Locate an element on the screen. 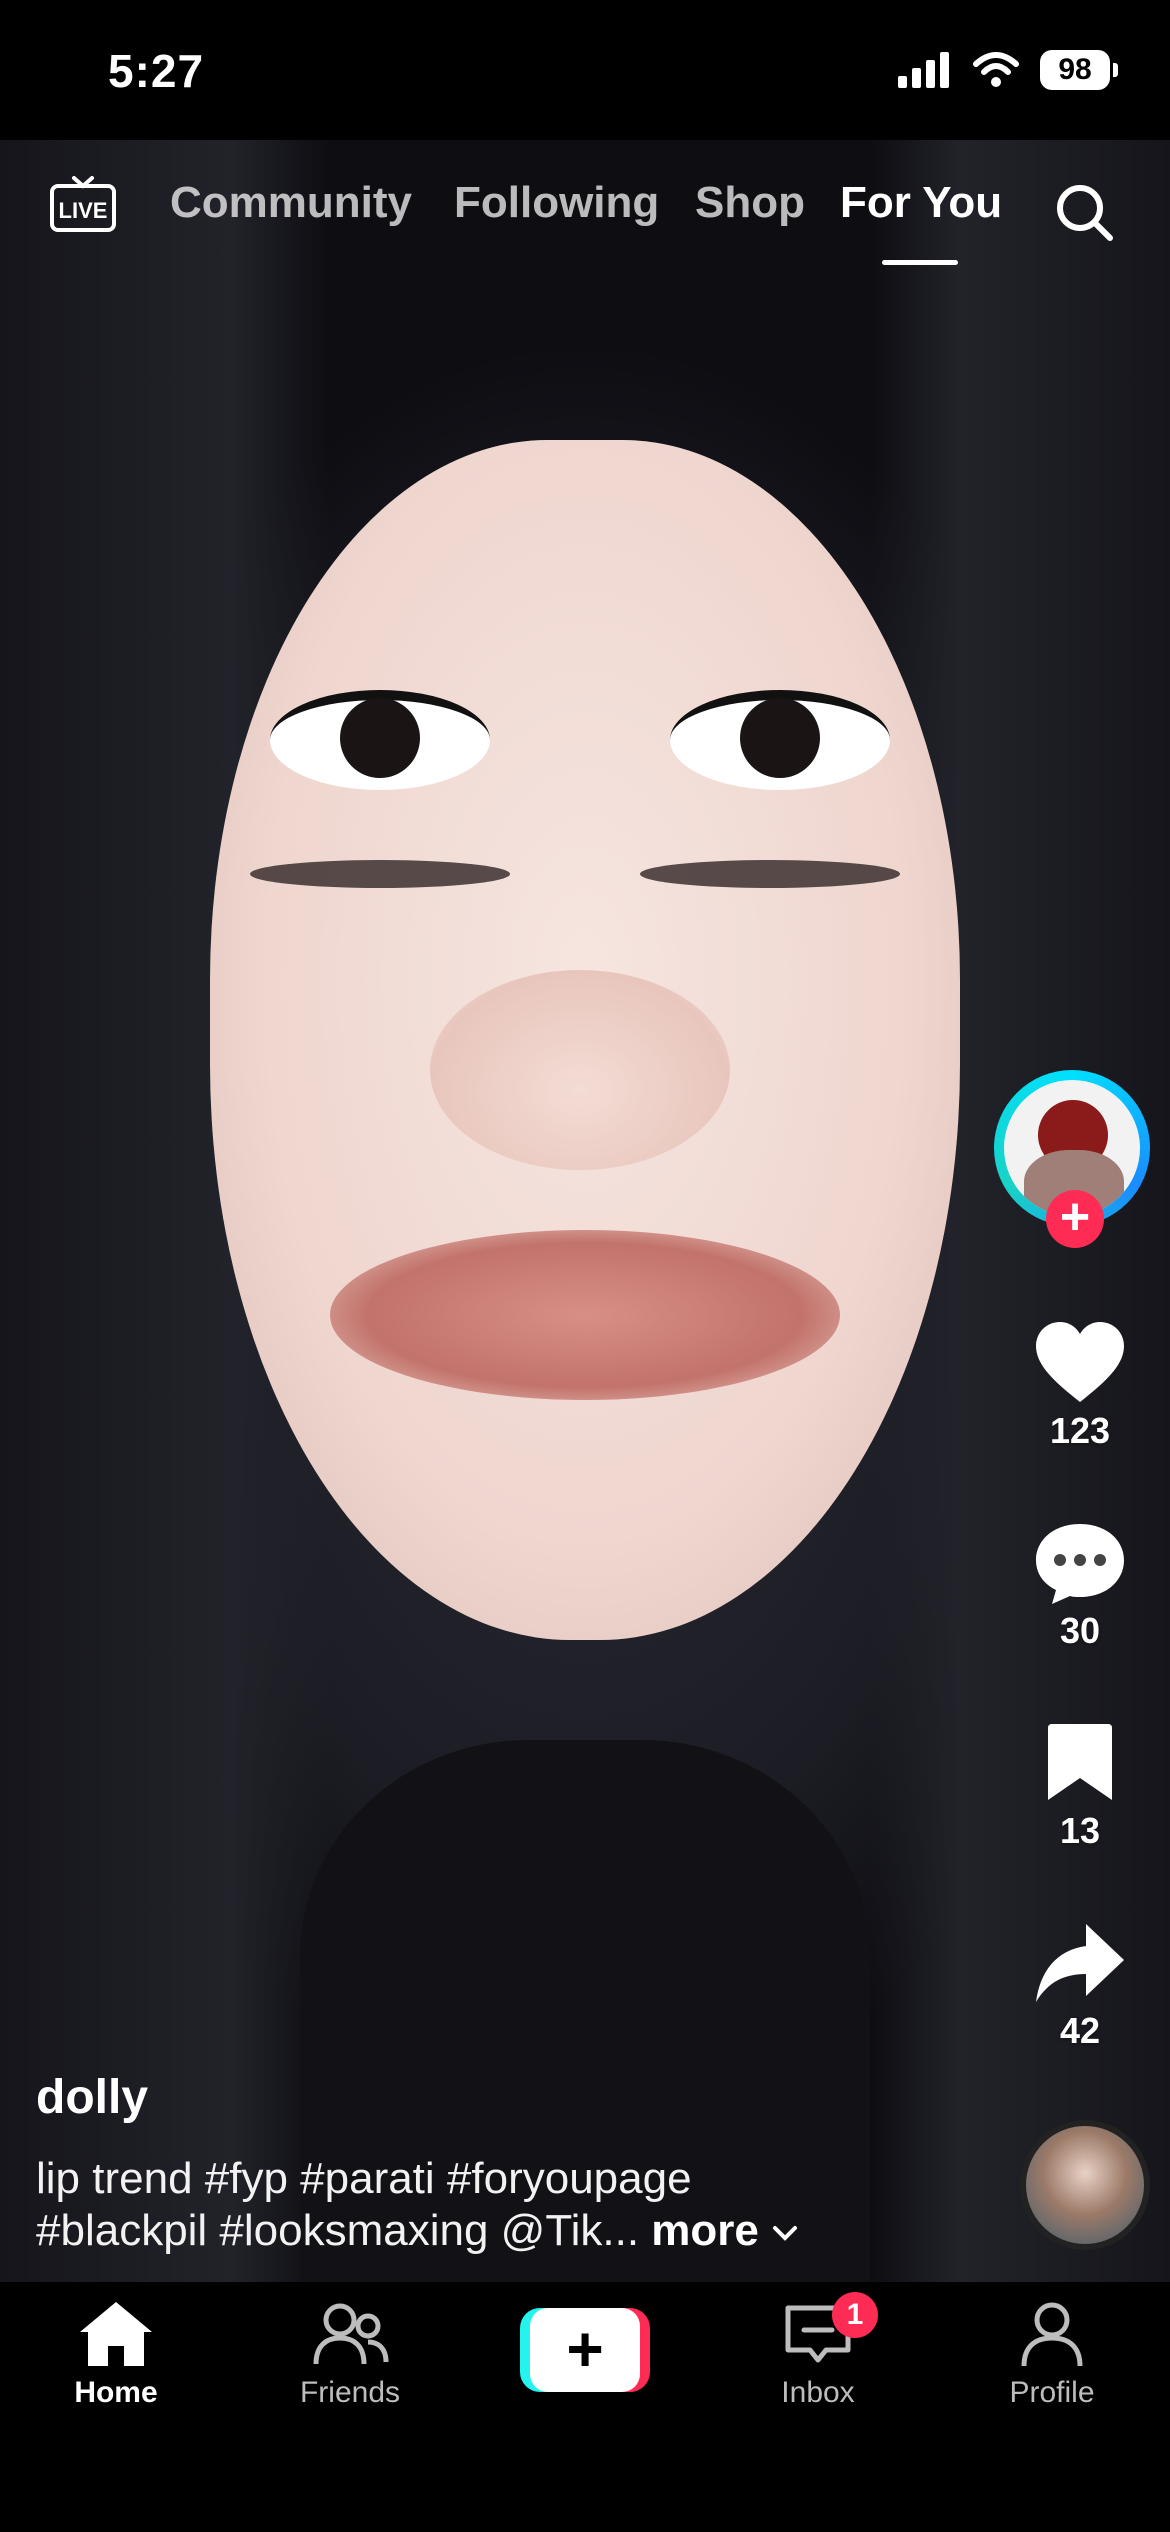  nav-profile-label: Profile is located at coordinates (1052, 2392).